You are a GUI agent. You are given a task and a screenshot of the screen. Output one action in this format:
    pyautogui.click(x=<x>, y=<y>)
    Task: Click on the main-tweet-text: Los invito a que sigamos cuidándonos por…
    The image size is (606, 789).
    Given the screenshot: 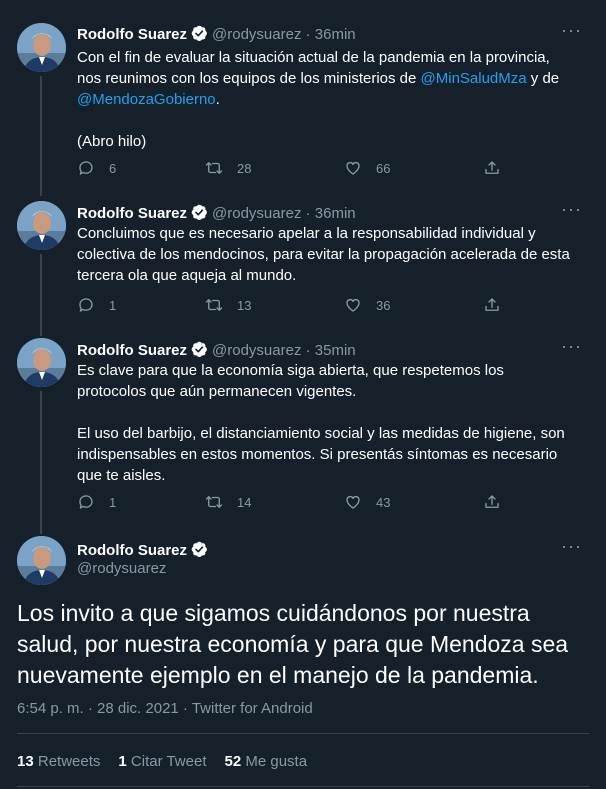 What is the action you would take?
    pyautogui.click(x=293, y=644)
    